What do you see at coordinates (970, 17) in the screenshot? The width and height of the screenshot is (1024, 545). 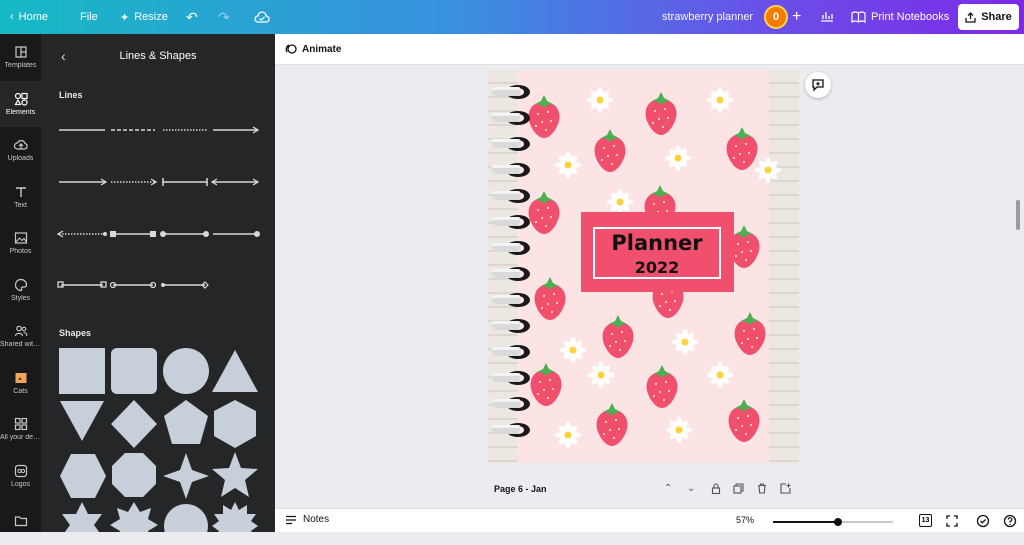 I see `upload-icon` at bounding box center [970, 17].